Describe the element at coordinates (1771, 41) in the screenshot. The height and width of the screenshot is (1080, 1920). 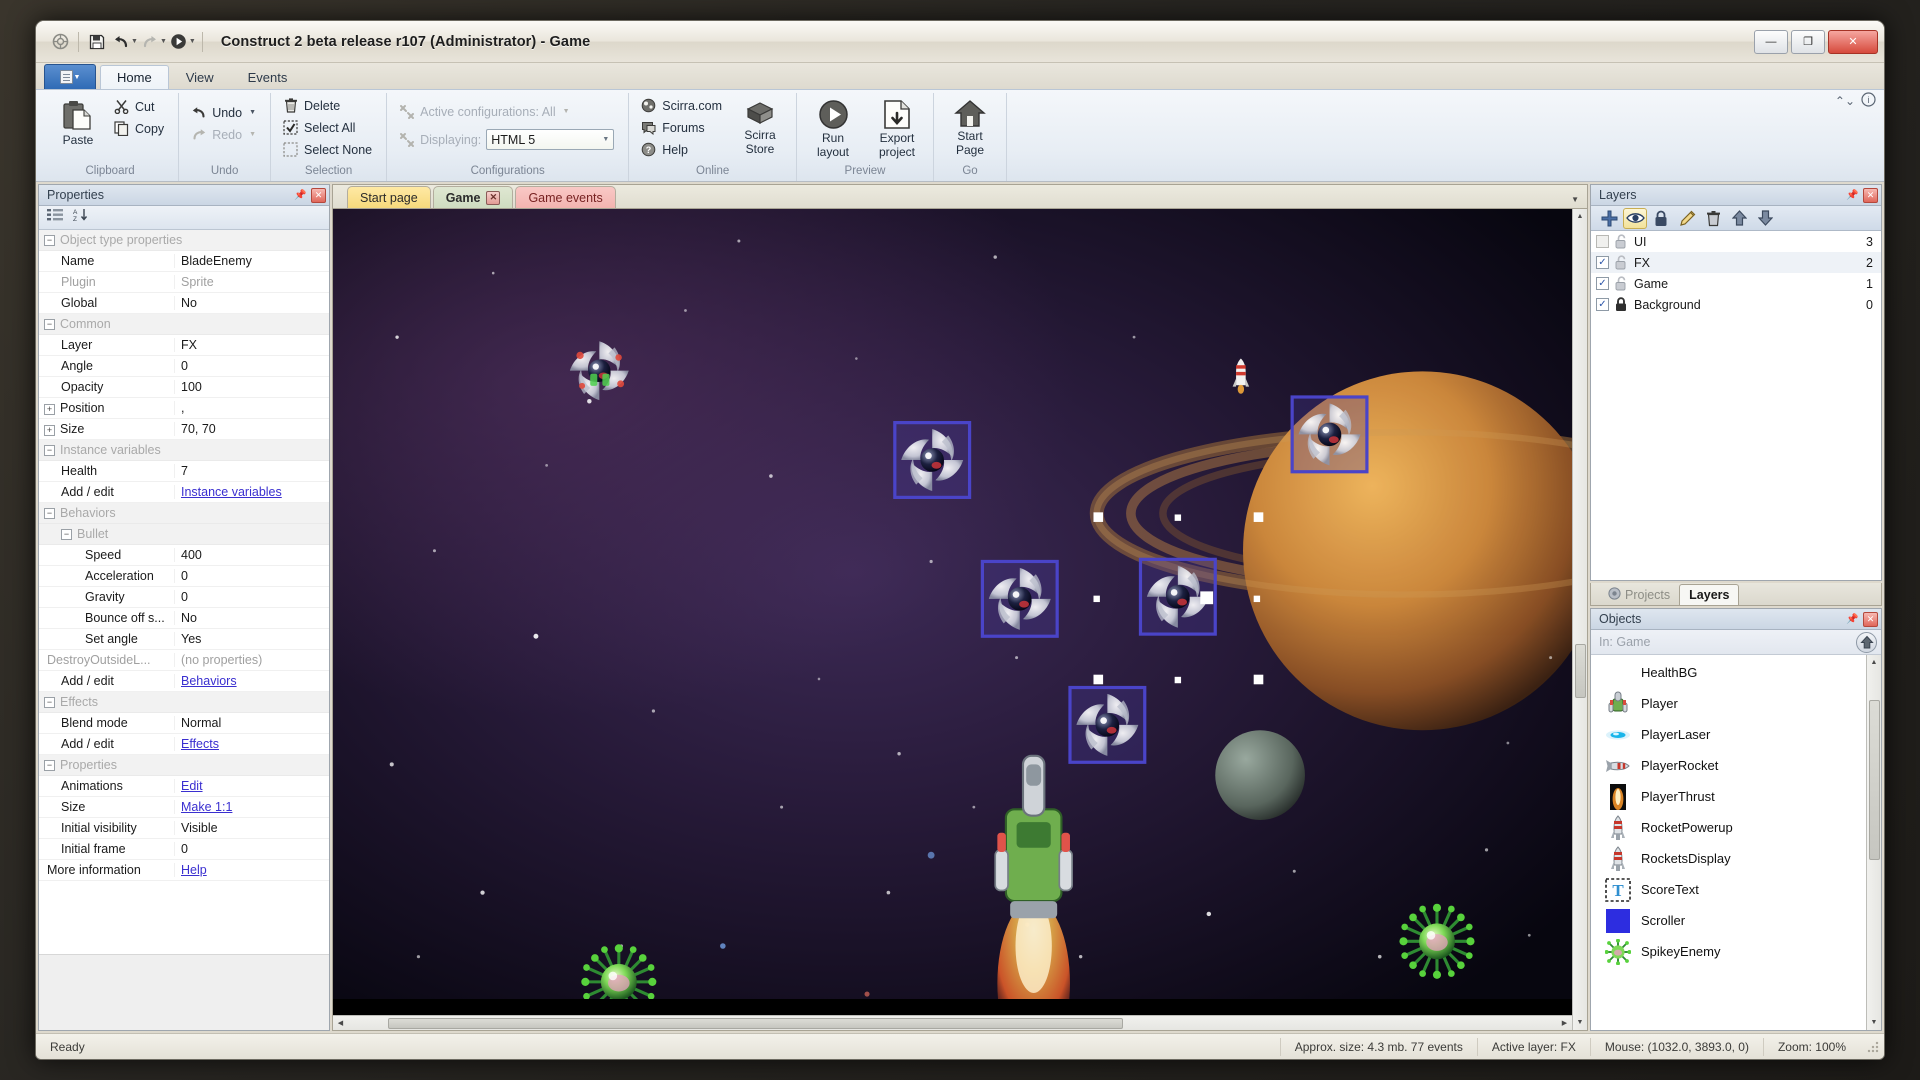
I see `minimize-button: —` at that location.